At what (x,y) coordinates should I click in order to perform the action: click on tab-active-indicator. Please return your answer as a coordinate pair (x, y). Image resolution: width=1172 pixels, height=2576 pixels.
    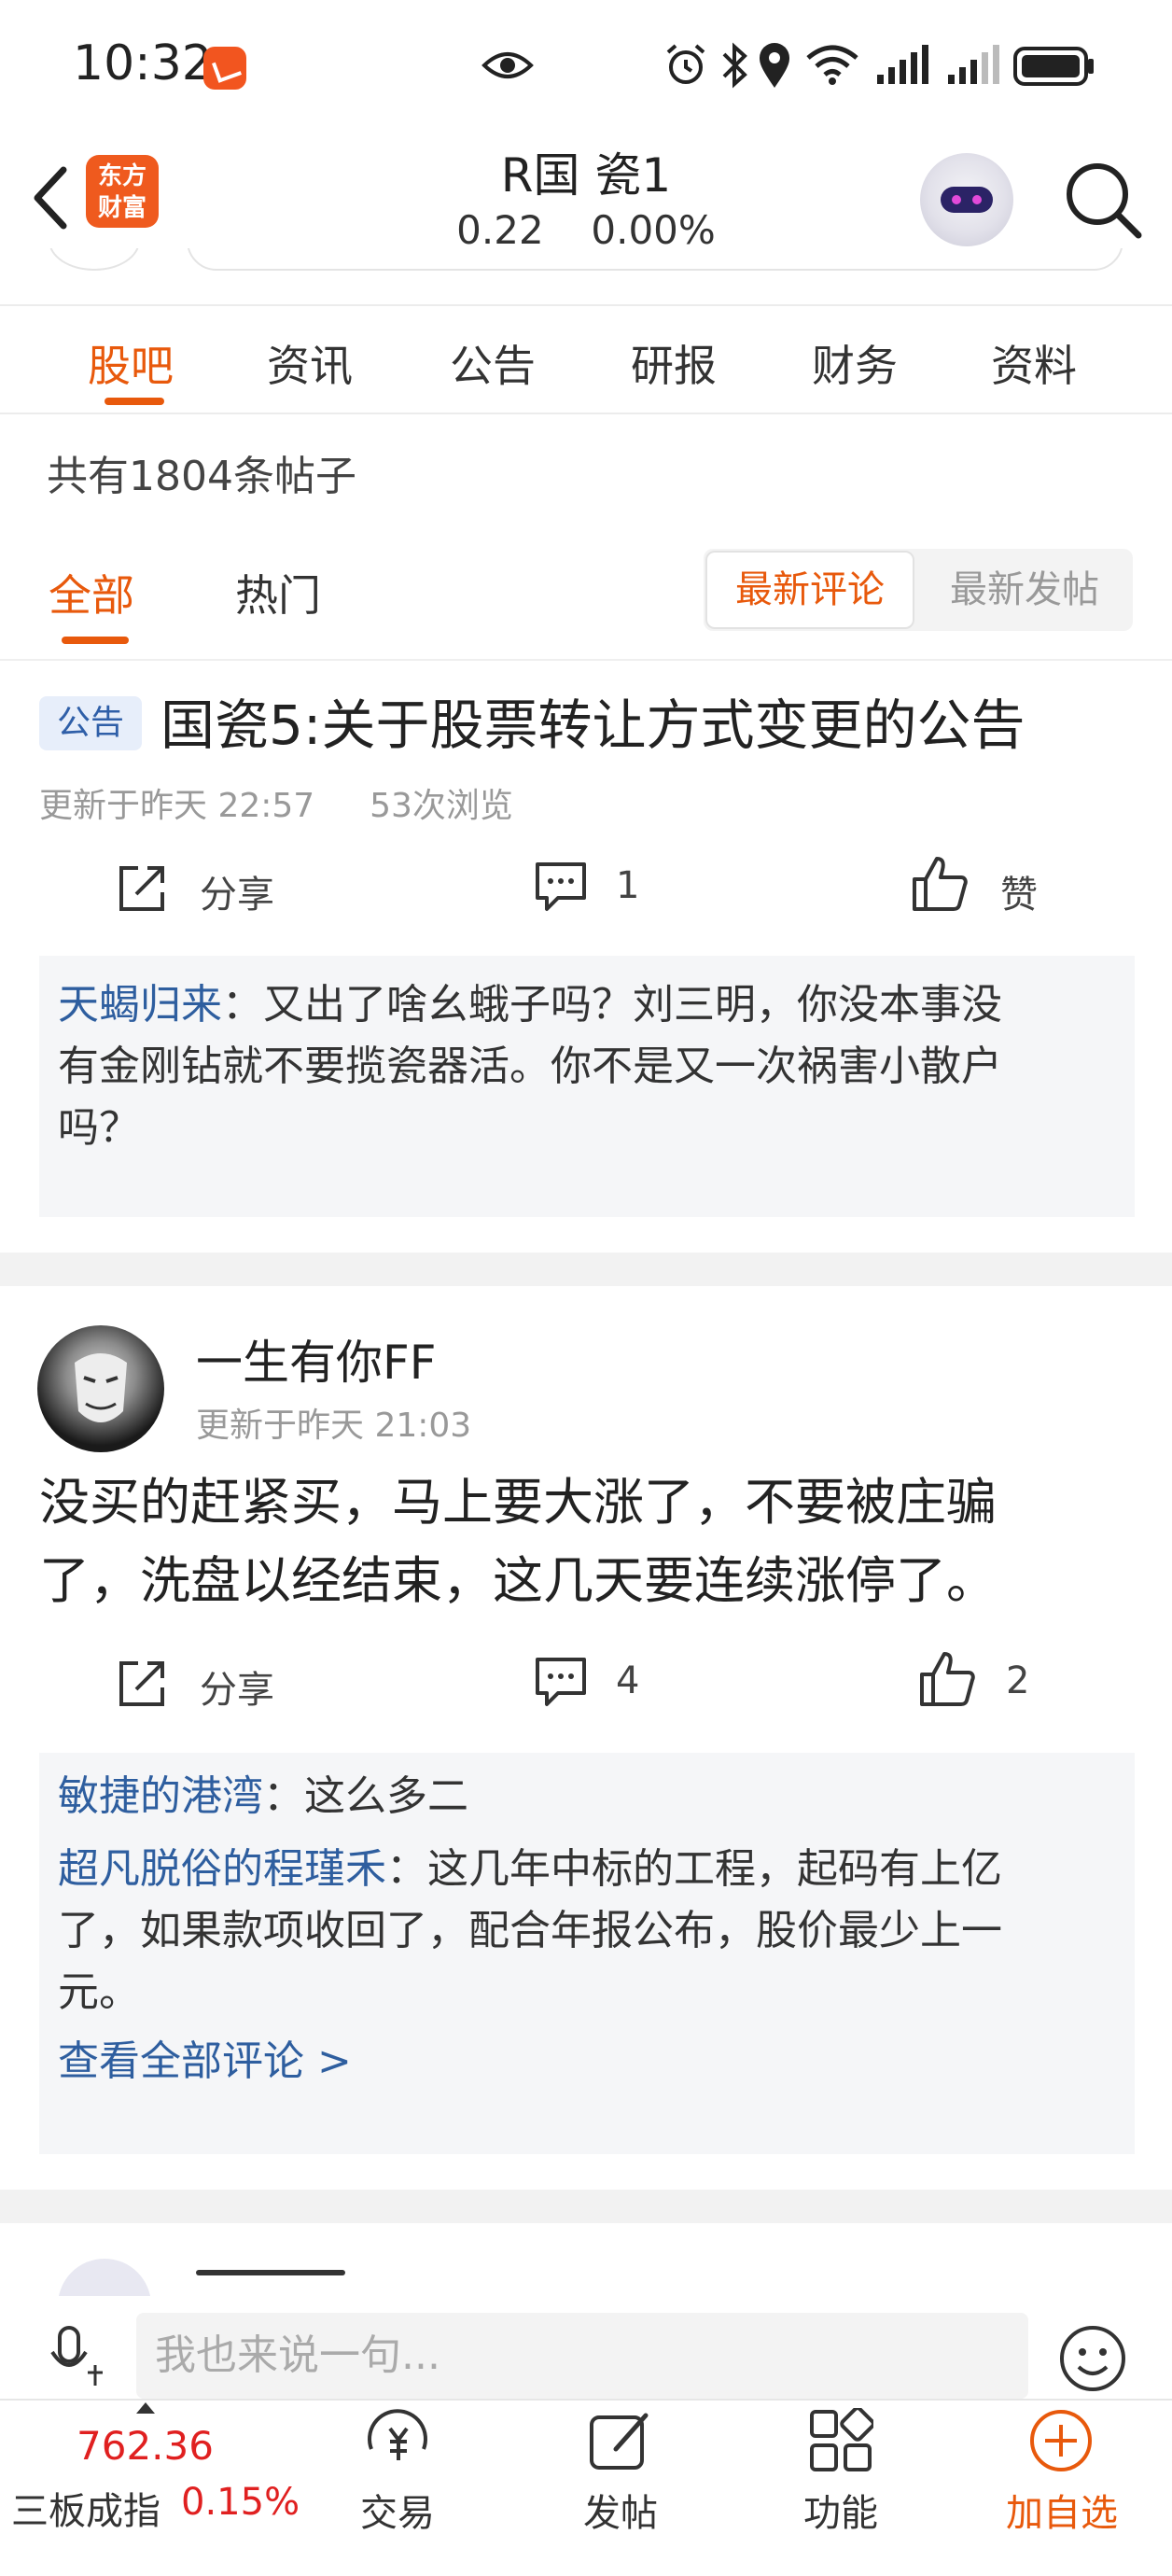
    Looking at the image, I should click on (134, 401).